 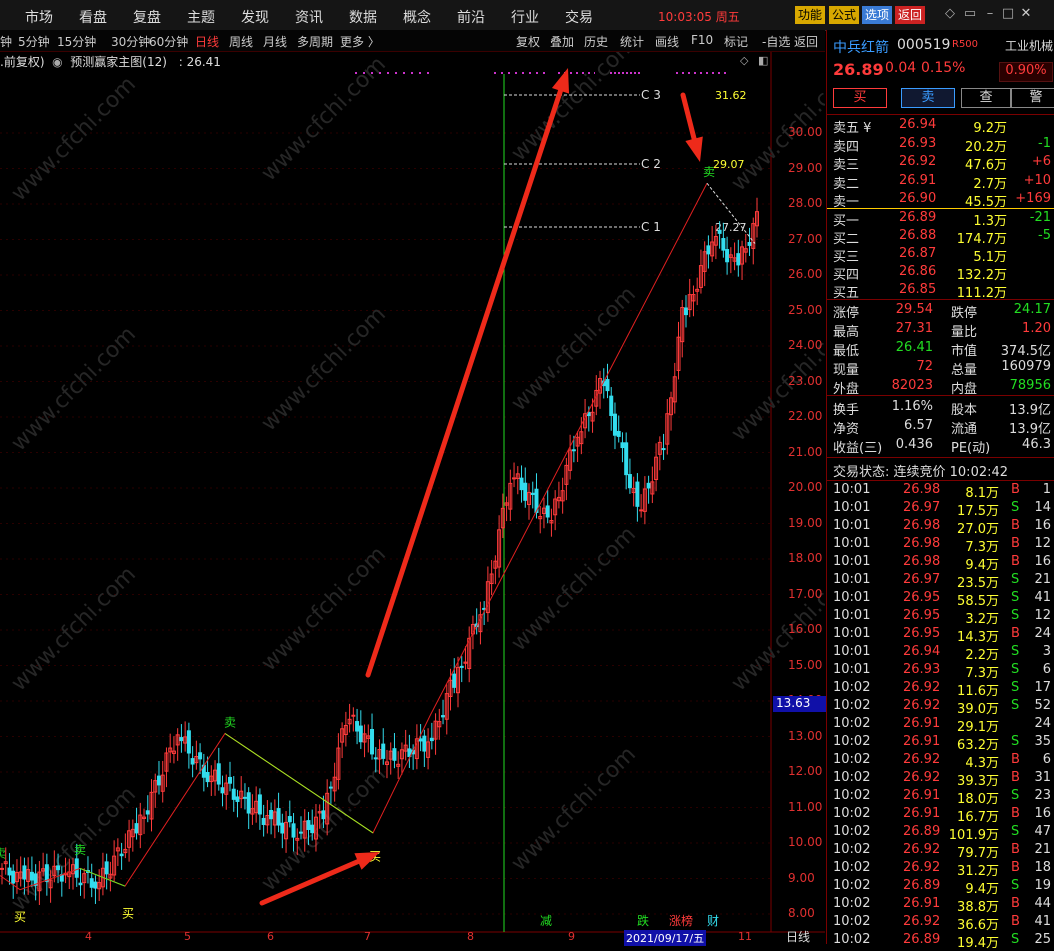 I want to click on tick-row: 10:02 26.91 63.2万 S 35, so click(x=940, y=743).